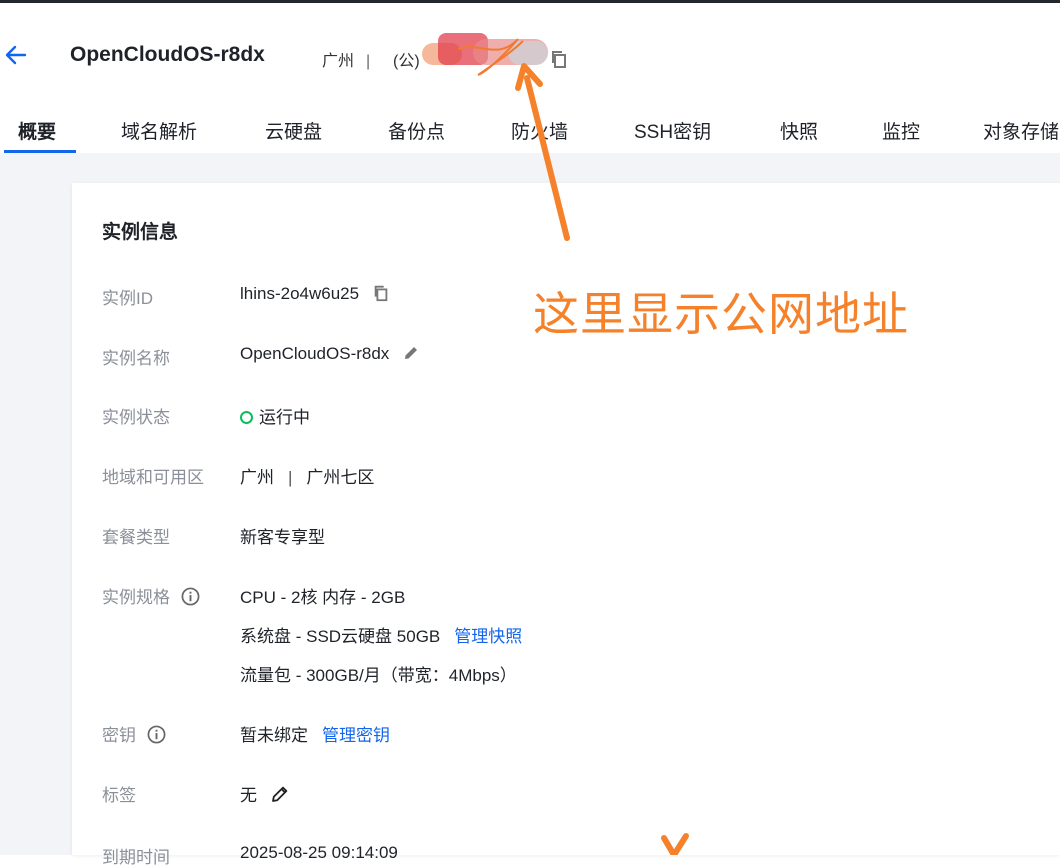 The height and width of the screenshot is (868, 1060). Describe the element at coordinates (1021, 130) in the screenshot. I see `tab-object-storage: 对象存储` at that location.